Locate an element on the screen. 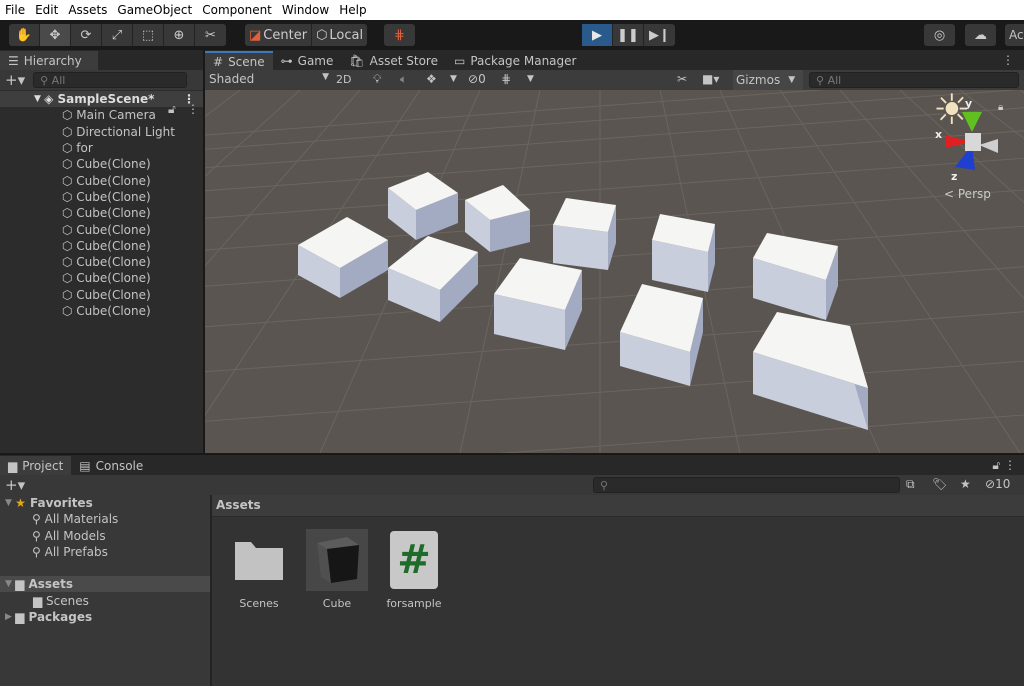  hidden-objects-button: ⊘0 is located at coordinates (477, 79).